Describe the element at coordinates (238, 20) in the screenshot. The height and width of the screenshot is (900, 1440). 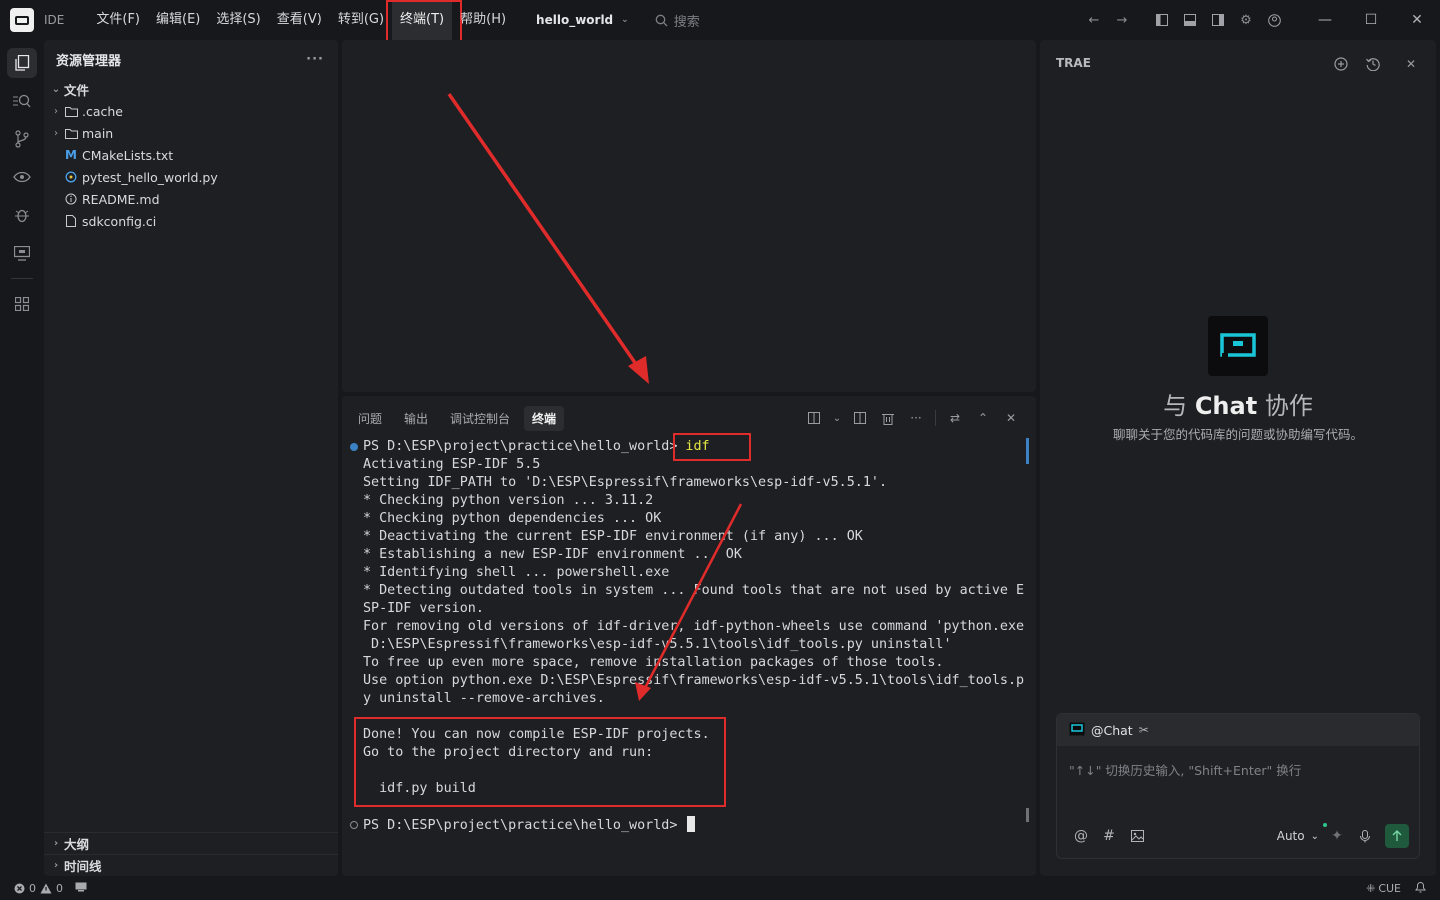
I see `menu-selection: 选择(S)` at that location.